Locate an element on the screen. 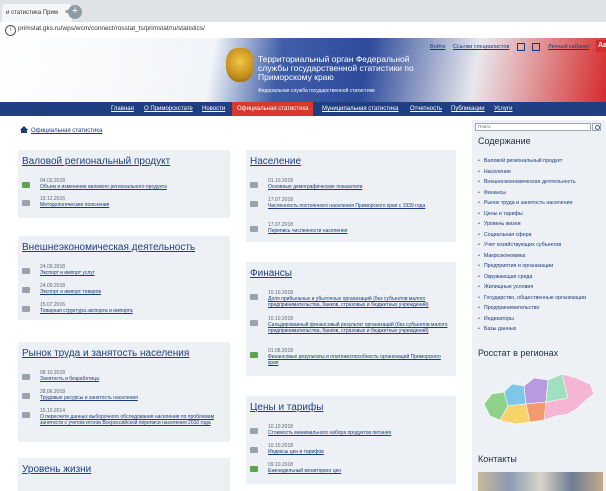 The width and height of the screenshot is (606, 491). login-link: Войти is located at coordinates (437, 47).